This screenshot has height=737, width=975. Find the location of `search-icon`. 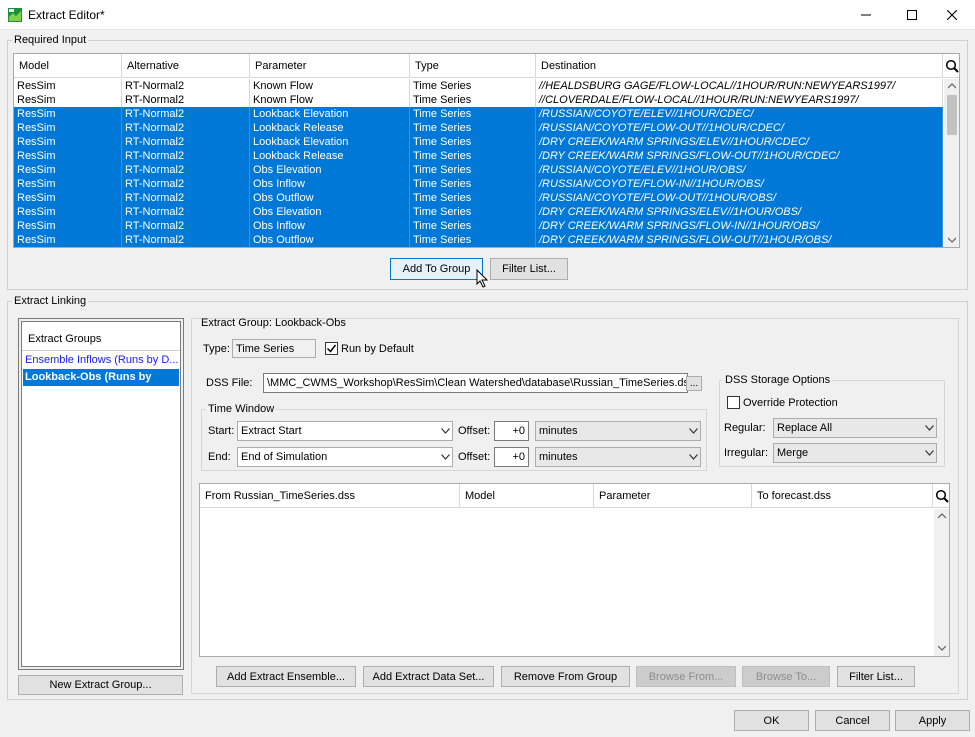

search-icon is located at coordinates (942, 496).